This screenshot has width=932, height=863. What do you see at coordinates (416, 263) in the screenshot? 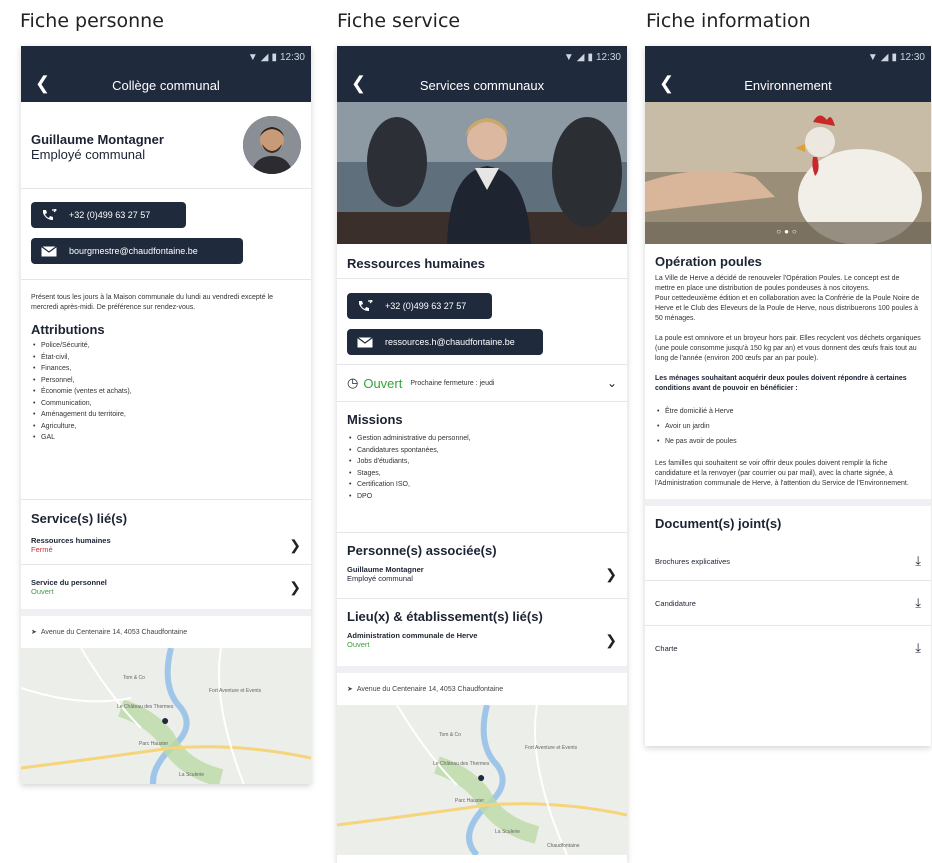
I see `service-name: Ressources humaines` at bounding box center [416, 263].